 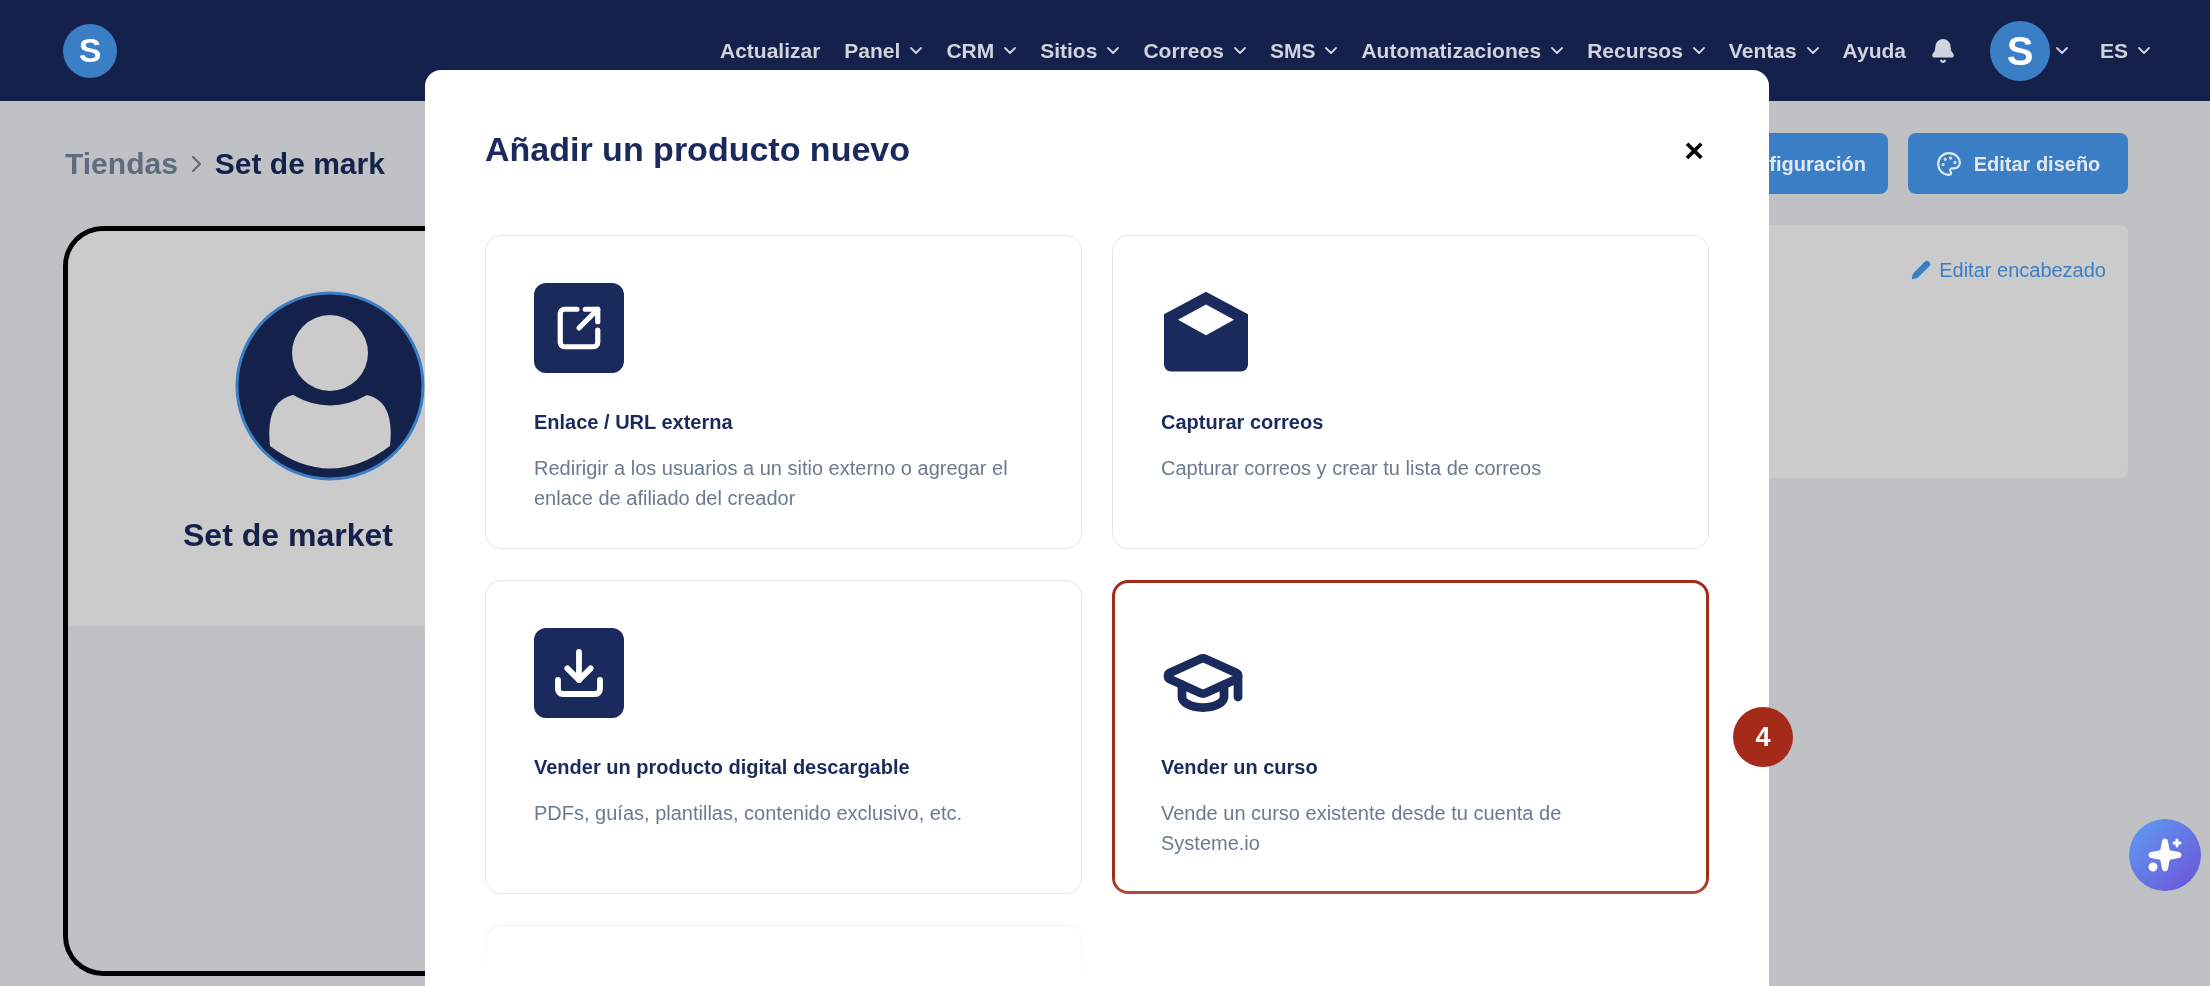 What do you see at coordinates (1410, 737) in the screenshot?
I see `product-option-card: Vender un curso Vende un curso existente desde tu cuenta de Systeme.io` at bounding box center [1410, 737].